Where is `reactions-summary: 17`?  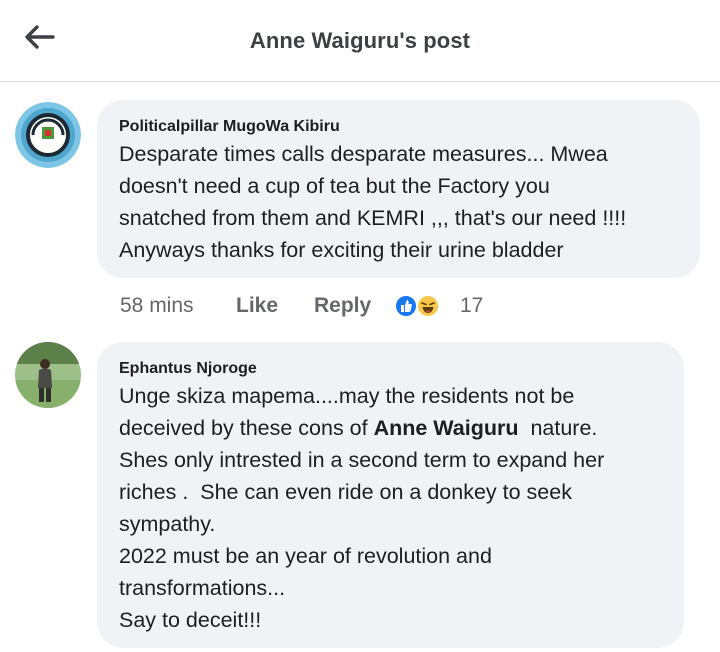 reactions-summary: 17 is located at coordinates (442, 306).